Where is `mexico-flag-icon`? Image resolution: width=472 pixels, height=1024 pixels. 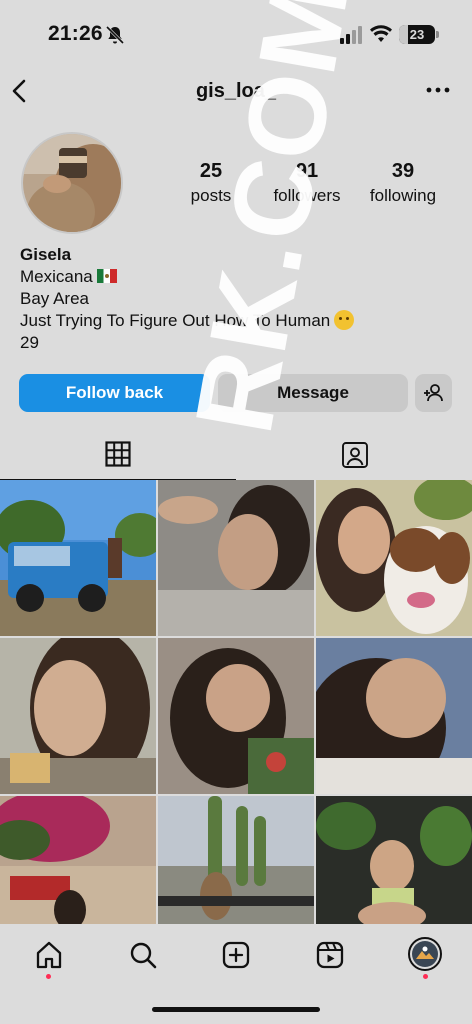
mexico-flag-icon is located at coordinates (106, 276).